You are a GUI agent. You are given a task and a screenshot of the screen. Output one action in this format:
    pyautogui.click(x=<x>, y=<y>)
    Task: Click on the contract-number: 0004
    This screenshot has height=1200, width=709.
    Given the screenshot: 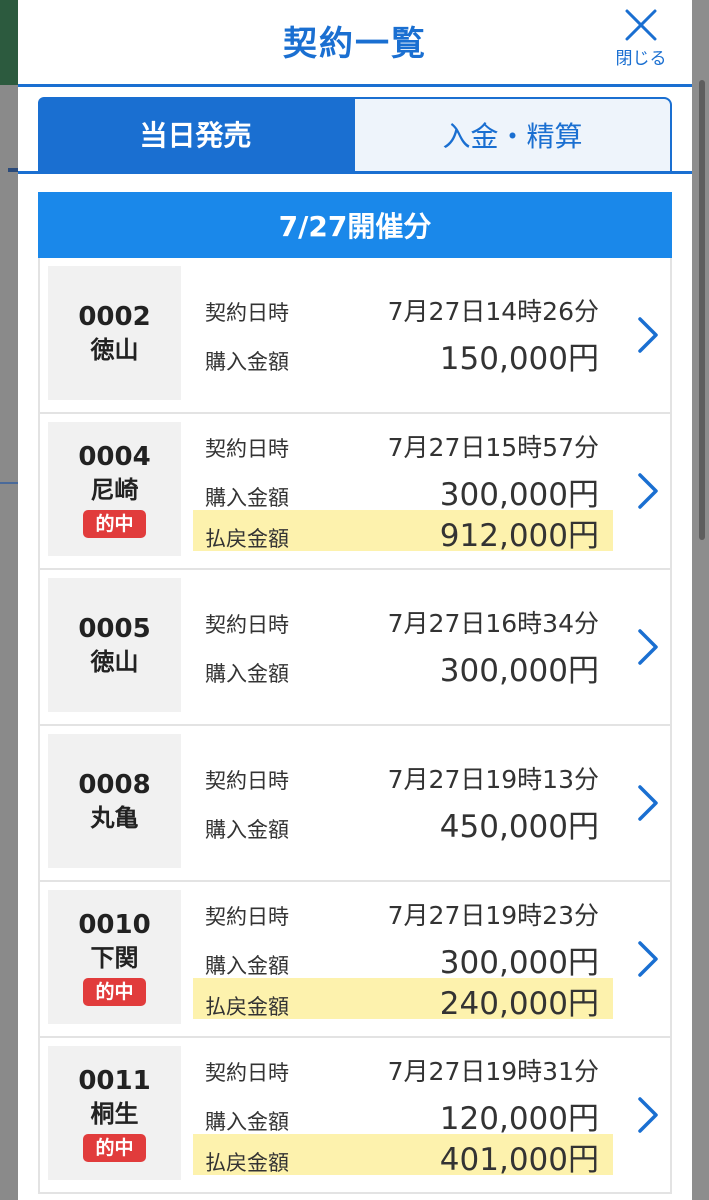 What is the action you would take?
    pyautogui.click(x=114, y=457)
    